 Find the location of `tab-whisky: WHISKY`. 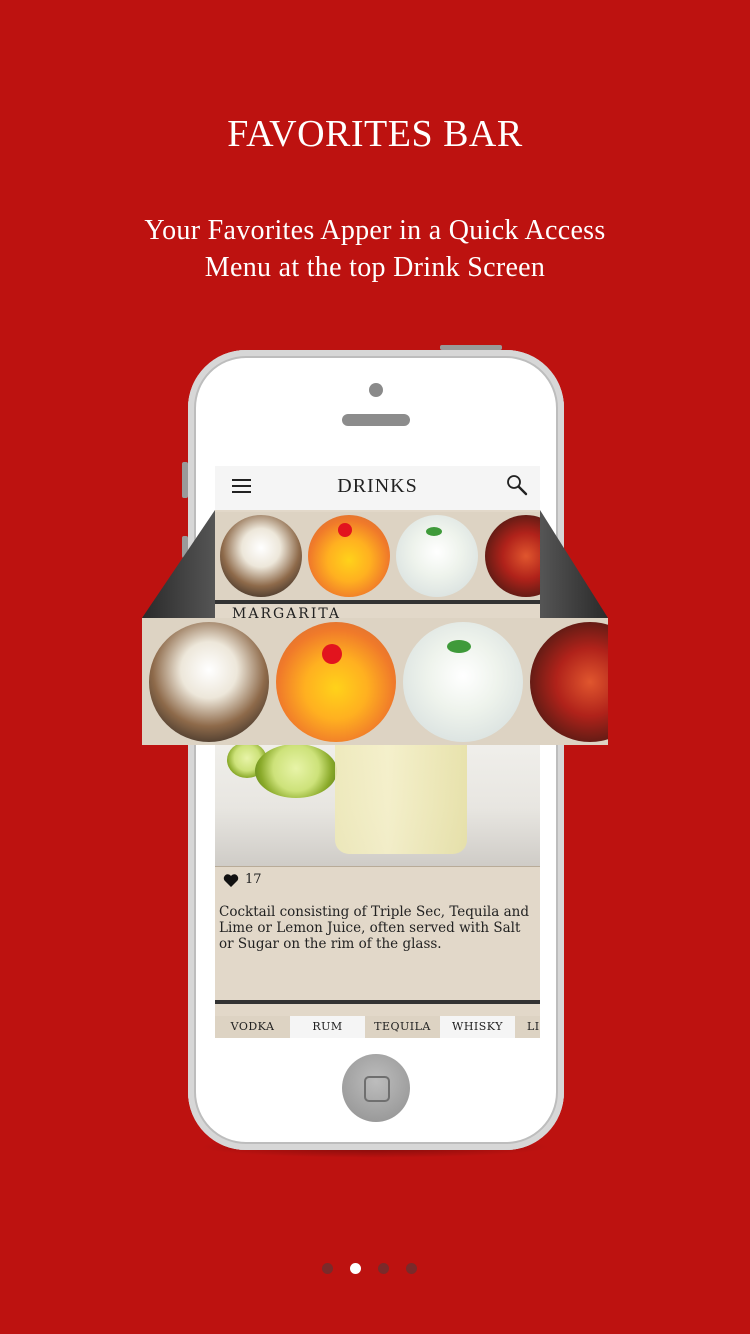

tab-whisky: WHISKY is located at coordinates (477, 1027).